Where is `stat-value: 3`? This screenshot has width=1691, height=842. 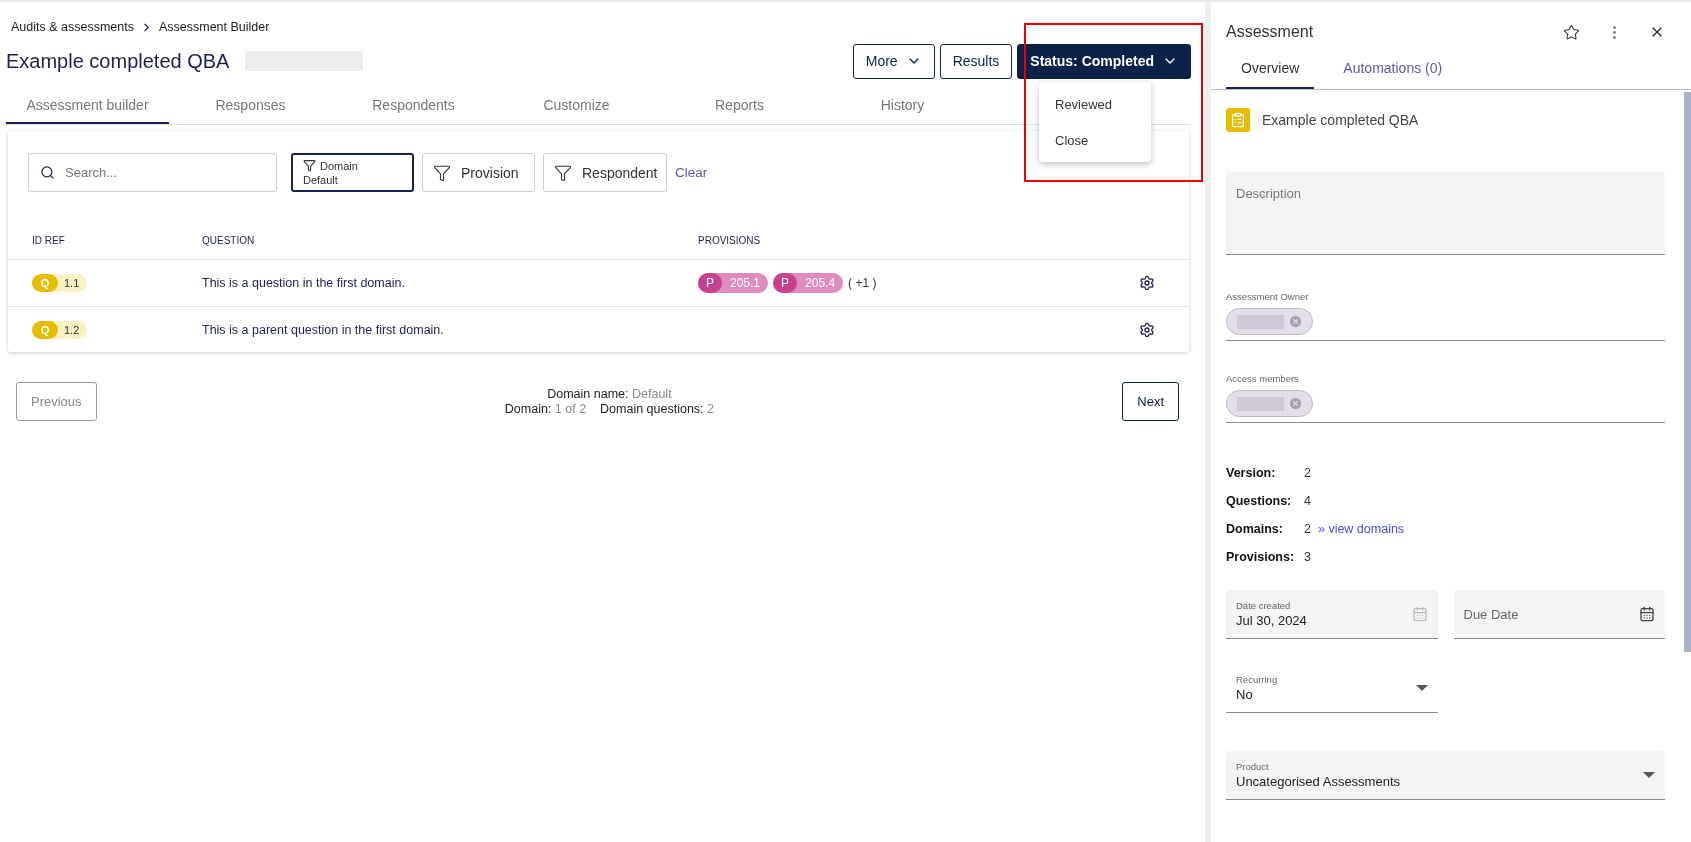
stat-value: 3 is located at coordinates (1307, 556).